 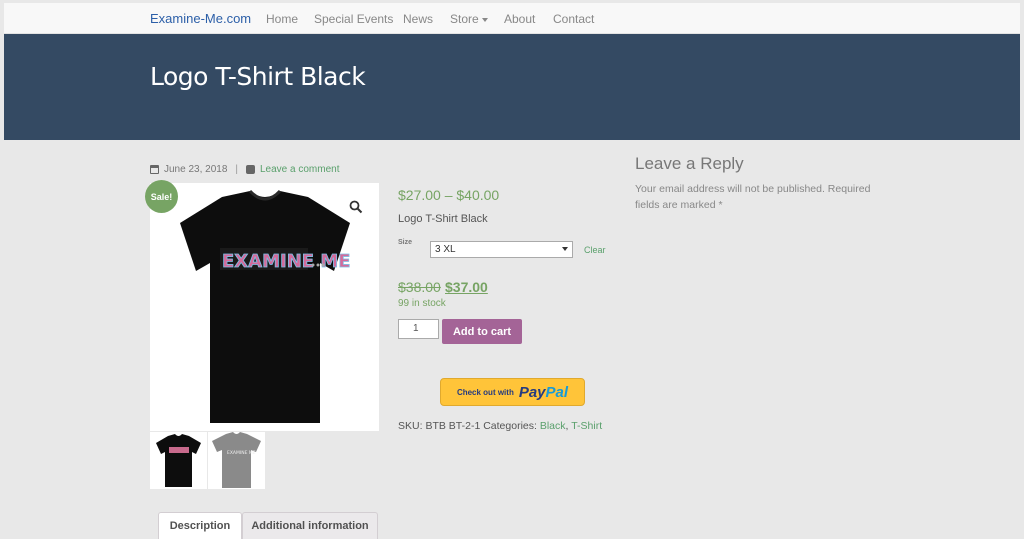 I want to click on nav-item-special-events: Special Events, so click(x=353, y=19).